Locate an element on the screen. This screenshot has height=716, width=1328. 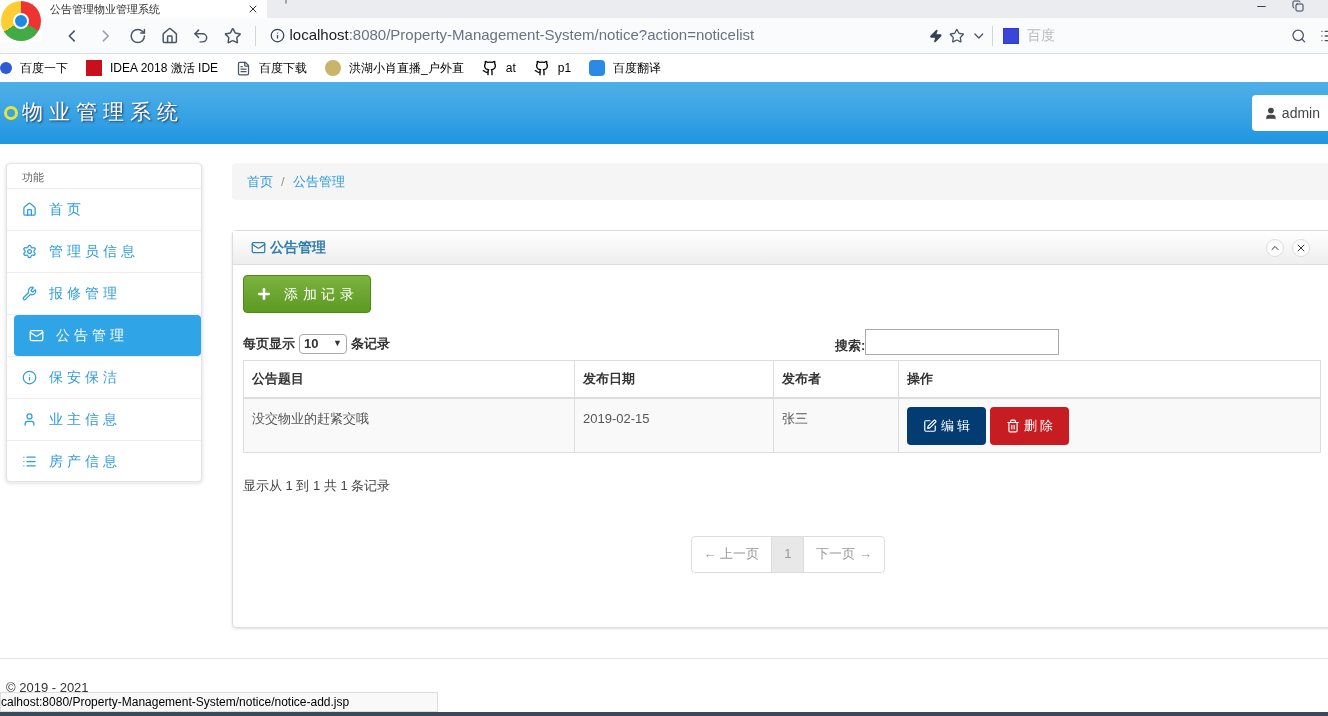
sidebar-item: 业 主 信 息 is located at coordinates (104, 419).